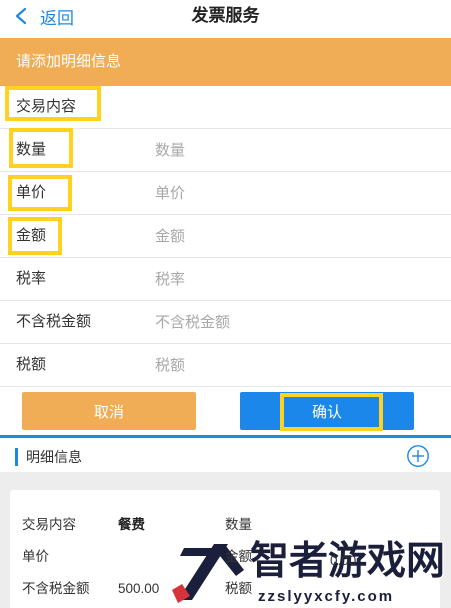 Image resolution: width=451 pixels, height=608 pixels. Describe the element at coordinates (290, 236) in the screenshot. I see `amount-input` at that location.